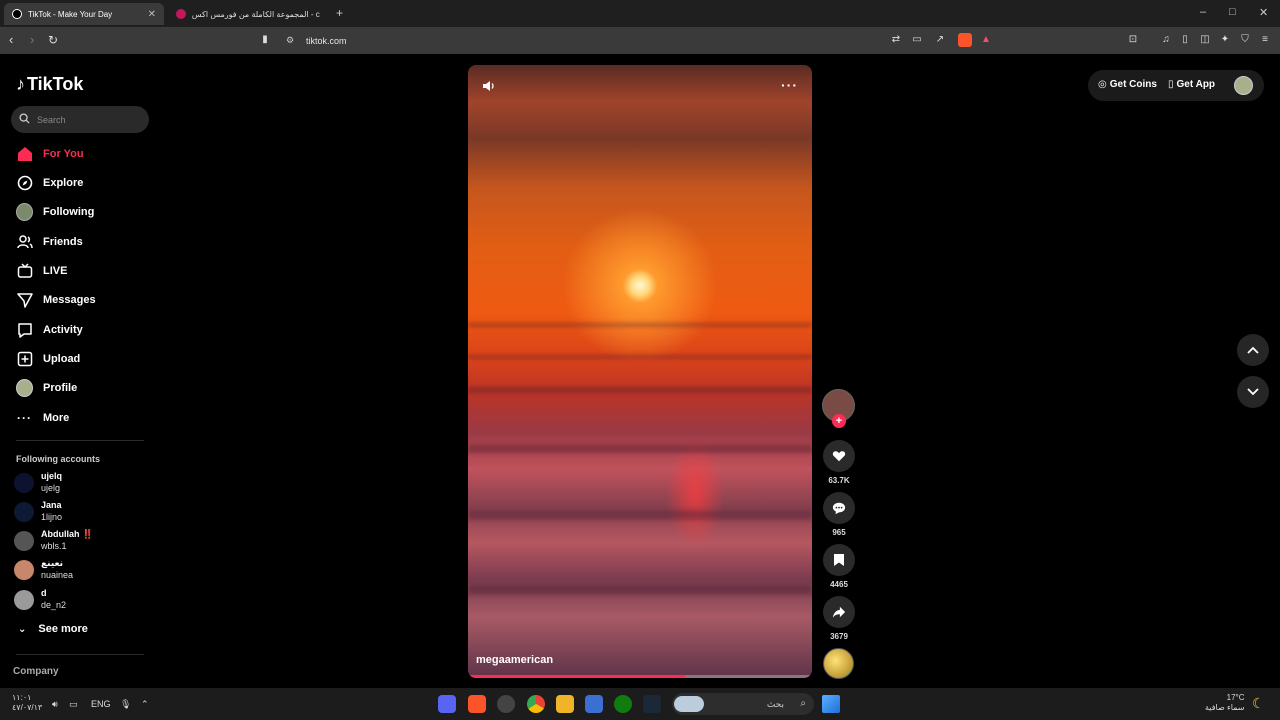 The height and width of the screenshot is (720, 1280). What do you see at coordinates (80, 119) in the screenshot?
I see `search-input: Search` at bounding box center [80, 119].